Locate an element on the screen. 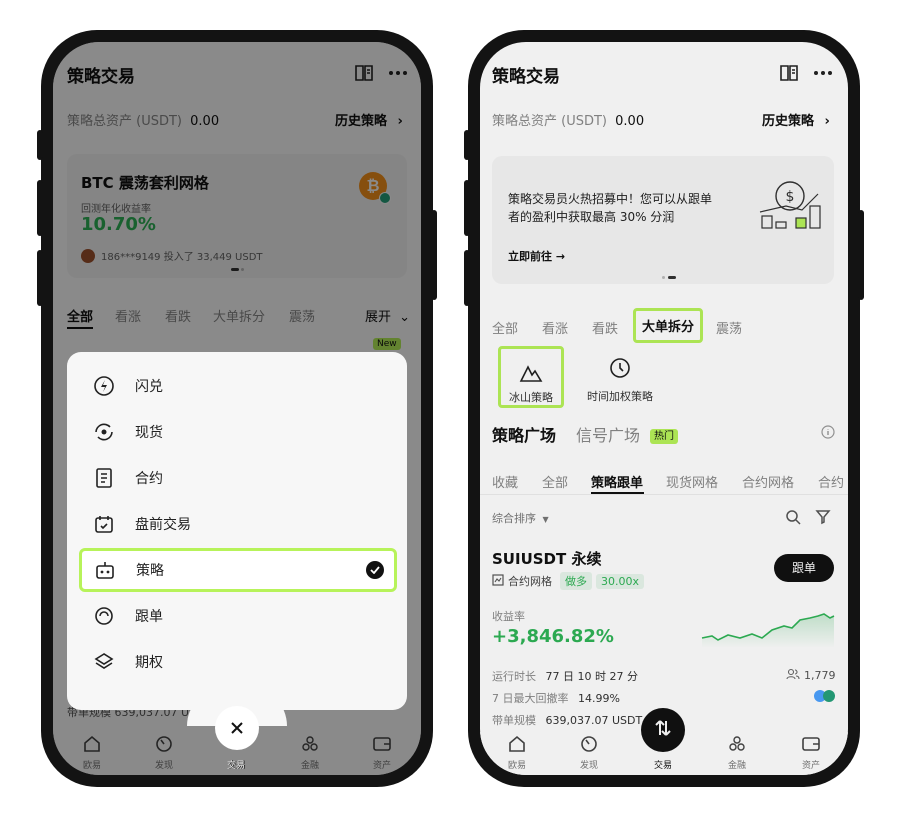  coin-icons is located at coordinates (824, 696).